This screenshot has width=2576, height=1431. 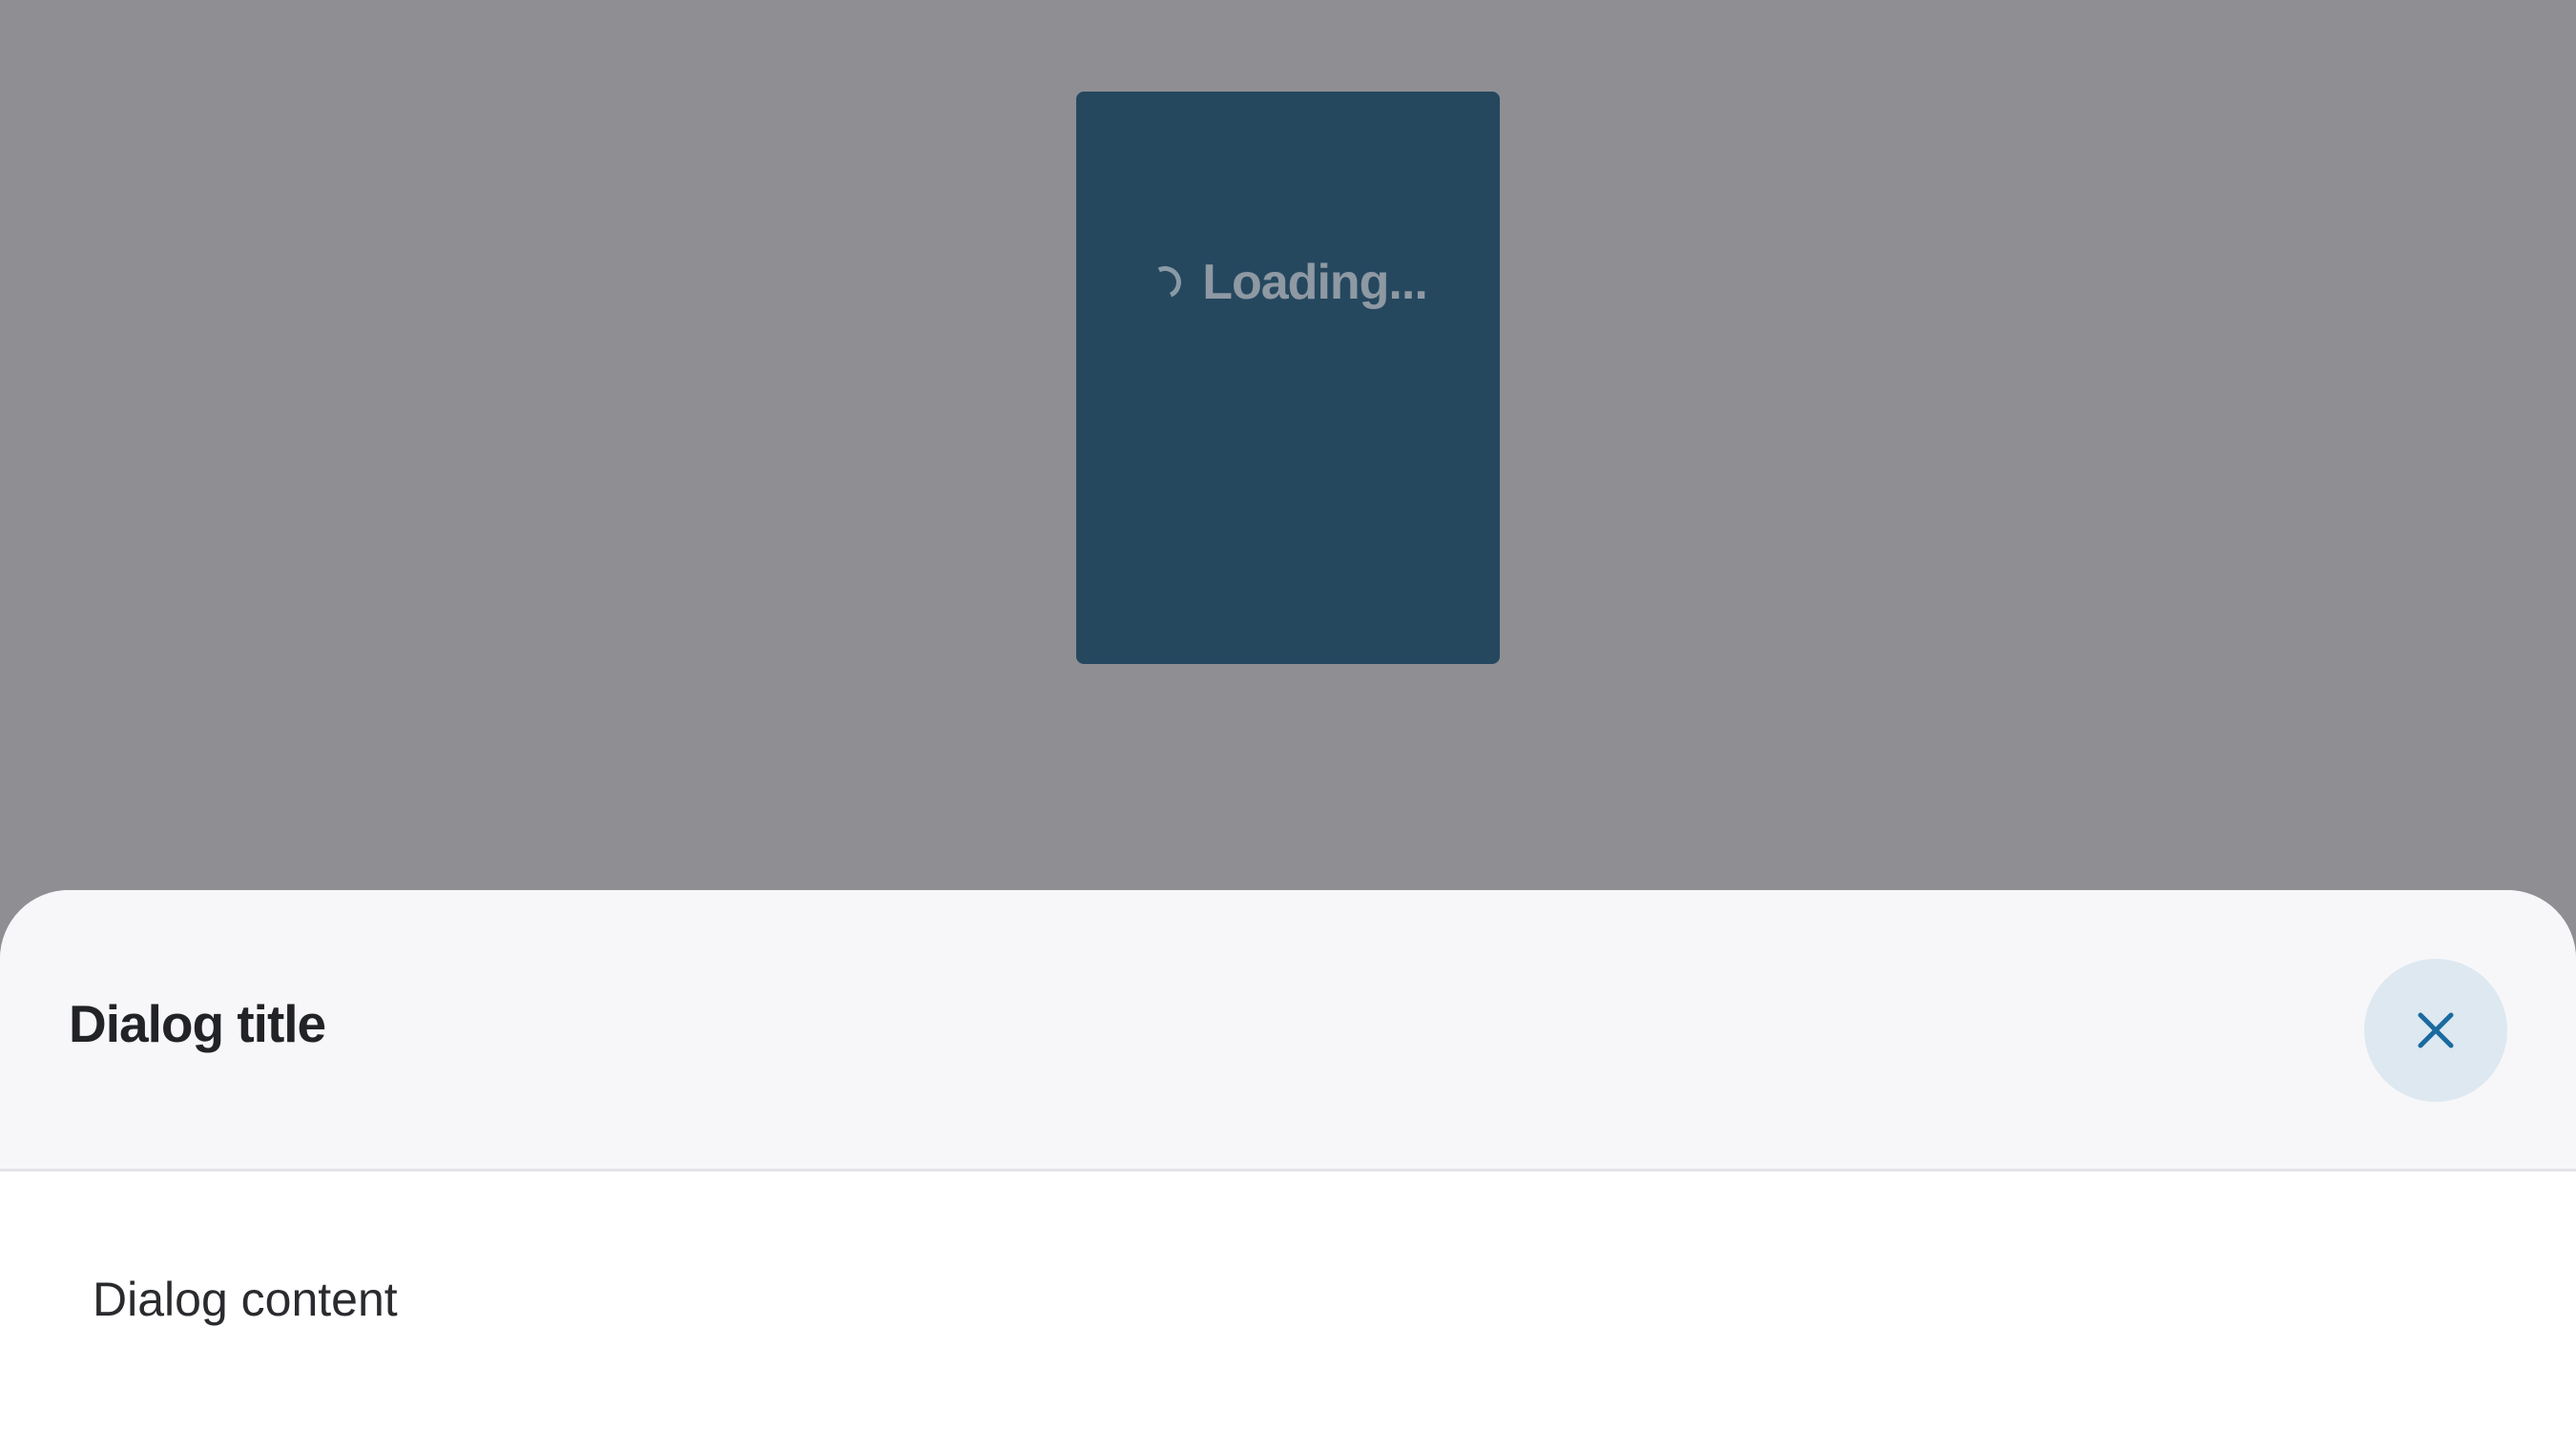 I want to click on loading-spinner-icon, so click(x=1165, y=282).